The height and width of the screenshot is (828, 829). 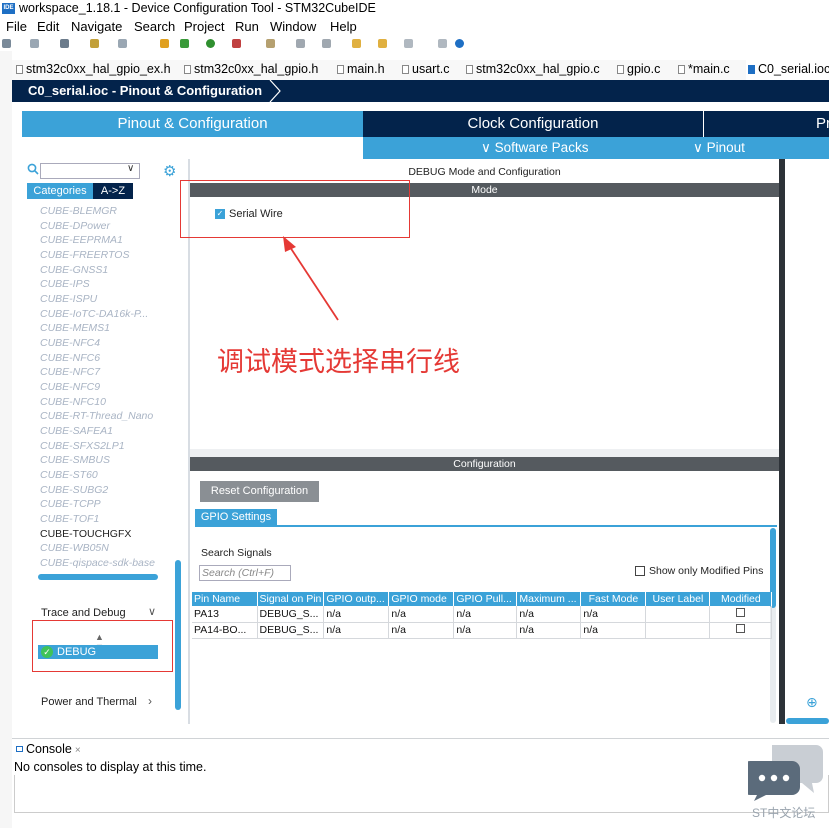 What do you see at coordinates (245, 573) in the screenshot?
I see `search-signals-input: Search (Ctrl+F)` at bounding box center [245, 573].